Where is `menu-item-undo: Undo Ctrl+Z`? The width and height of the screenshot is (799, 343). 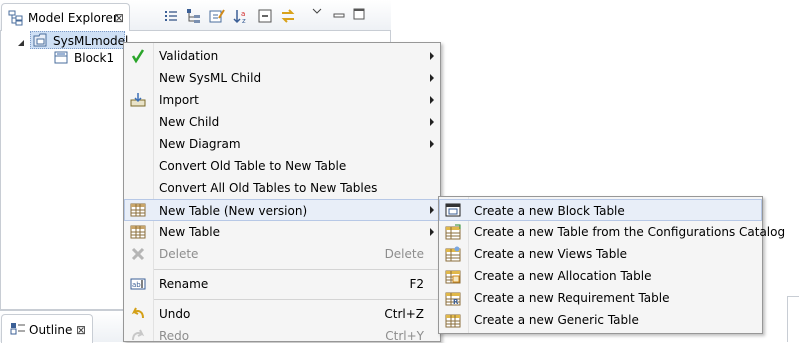
menu-item-undo: Undo Ctrl+Z is located at coordinates (282, 314).